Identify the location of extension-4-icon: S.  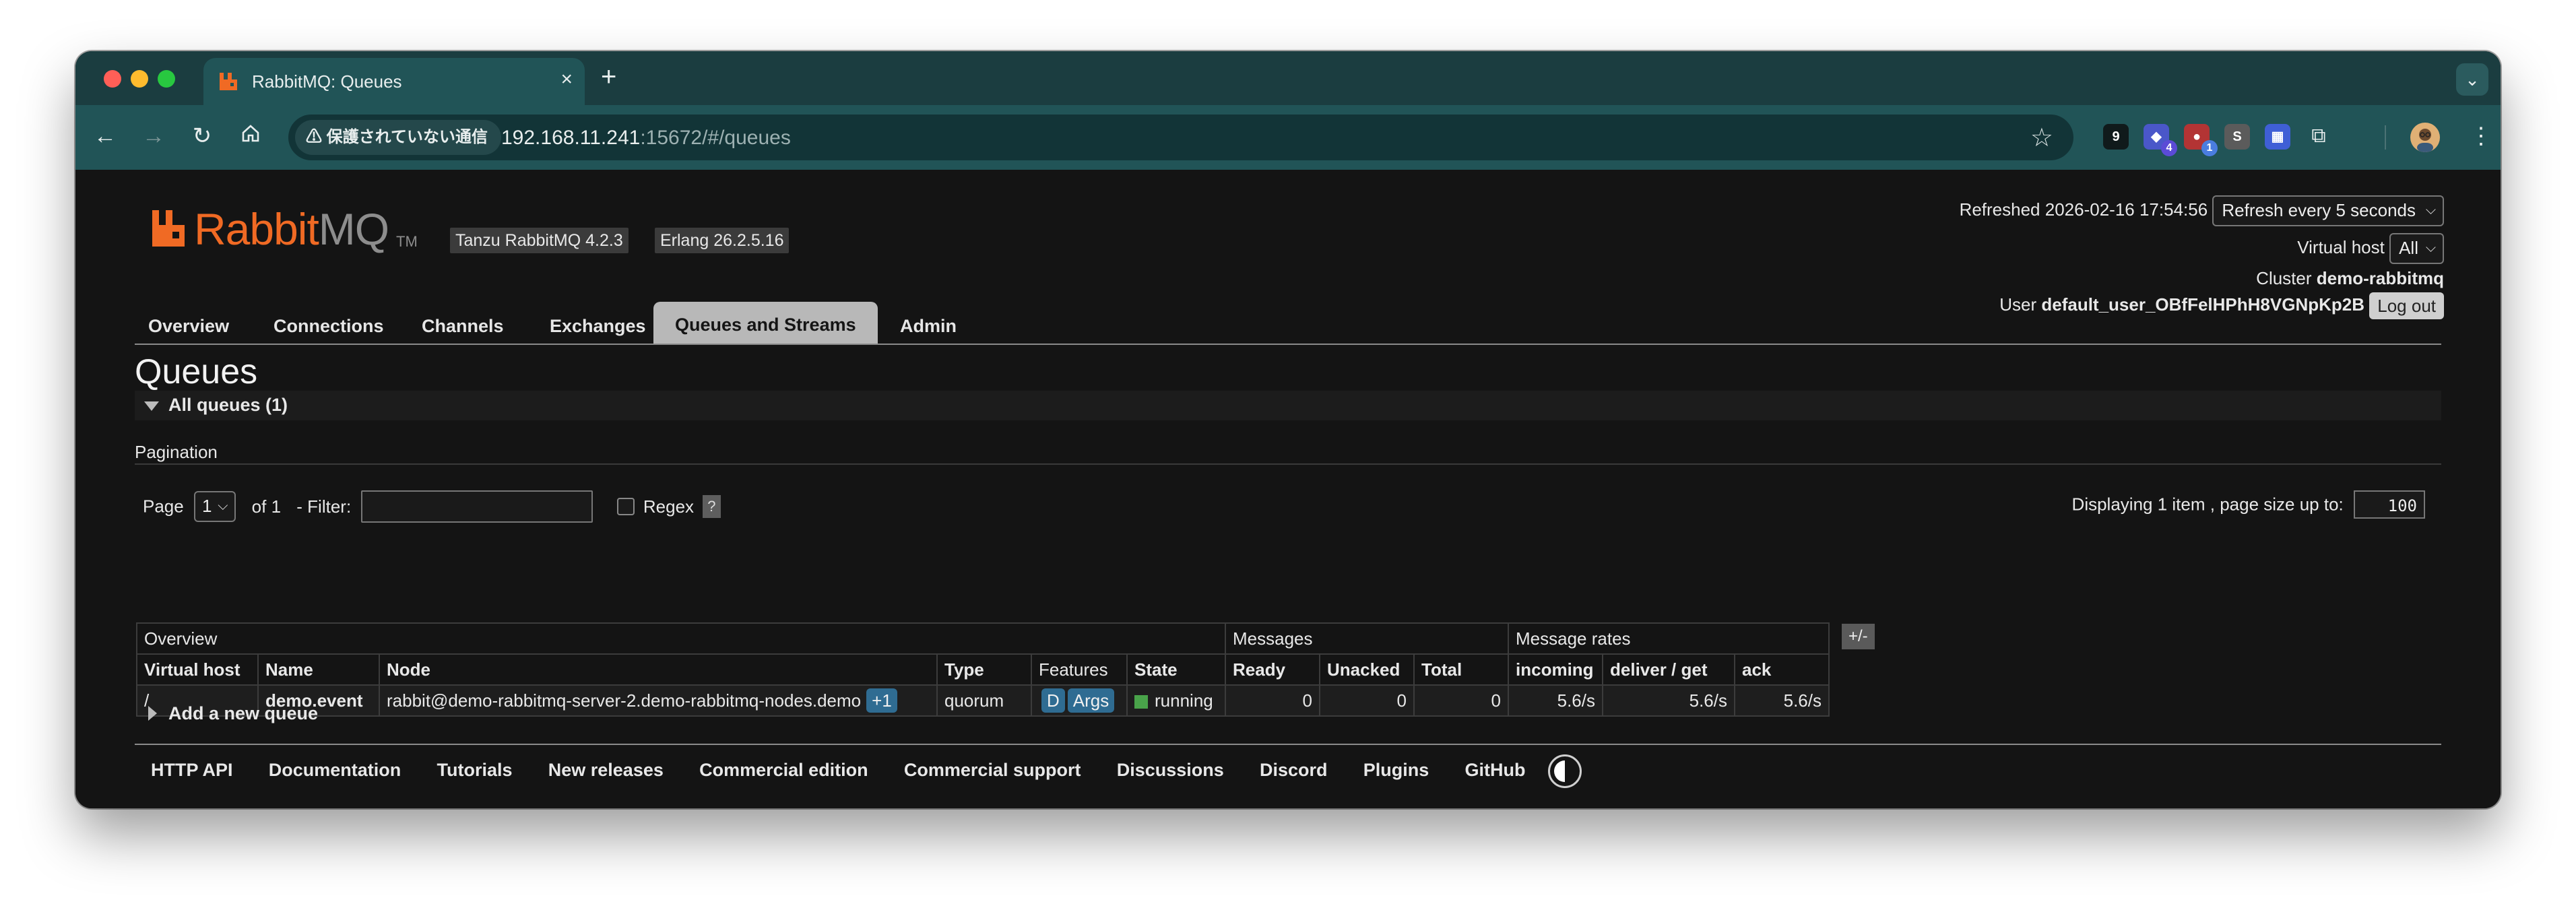
(2237, 137).